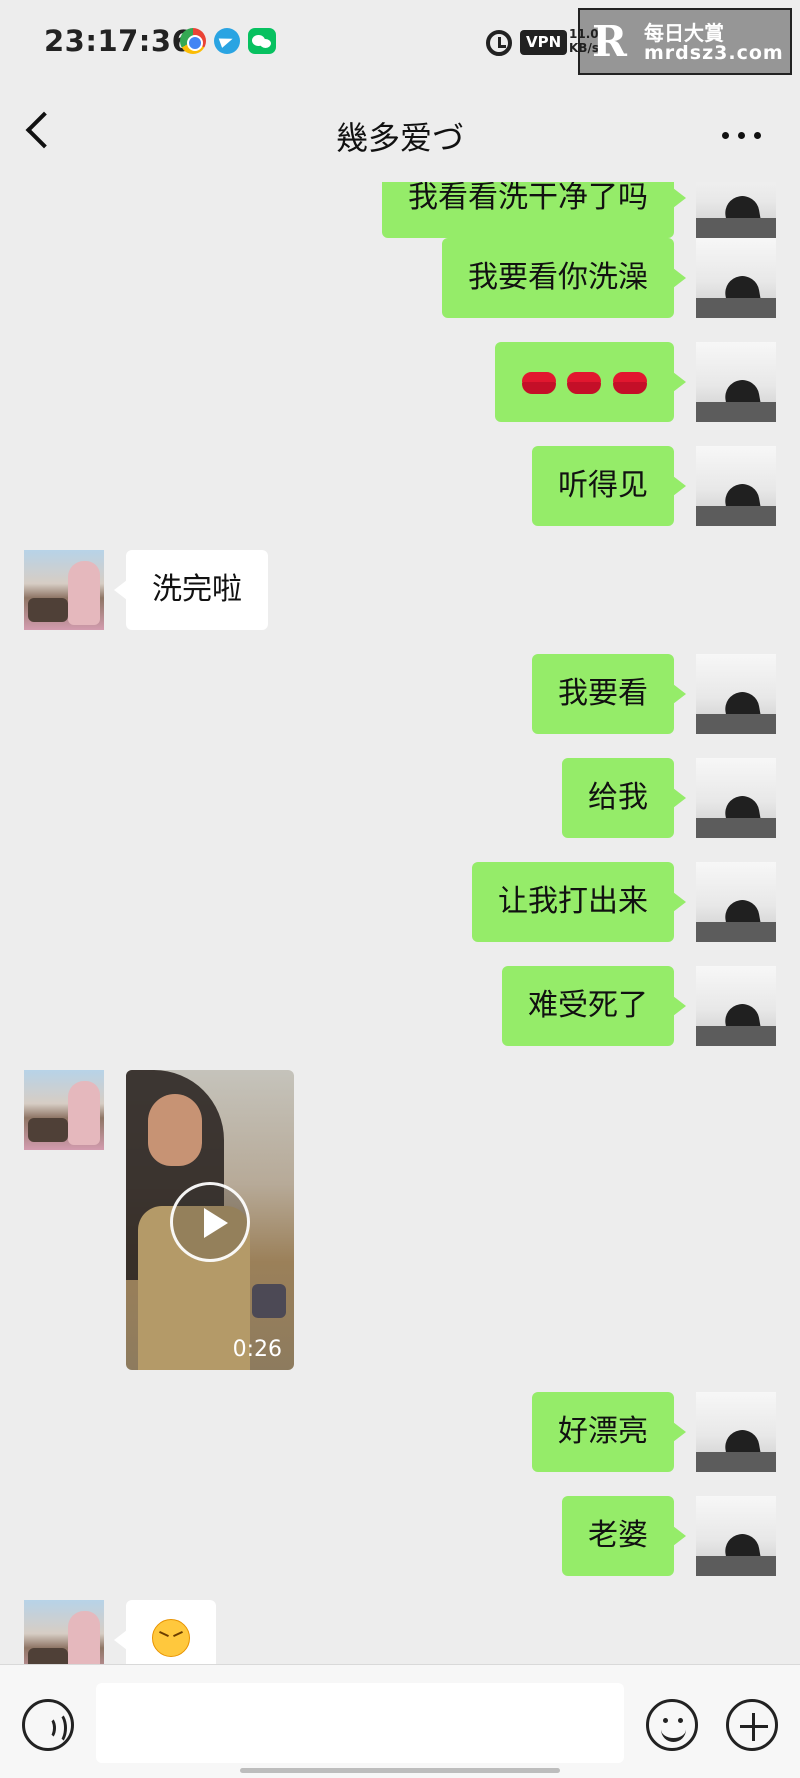 The width and height of the screenshot is (800, 1778). What do you see at coordinates (400, 278) in the screenshot?
I see `message-row: 我要看你洗澡` at bounding box center [400, 278].